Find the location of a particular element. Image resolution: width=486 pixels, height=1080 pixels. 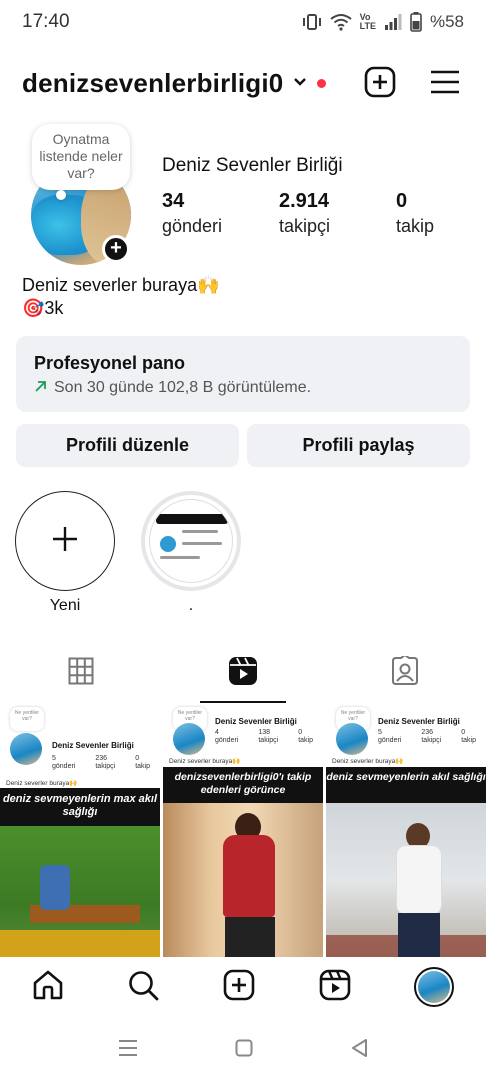

search-icon is located at coordinates (143, 987).